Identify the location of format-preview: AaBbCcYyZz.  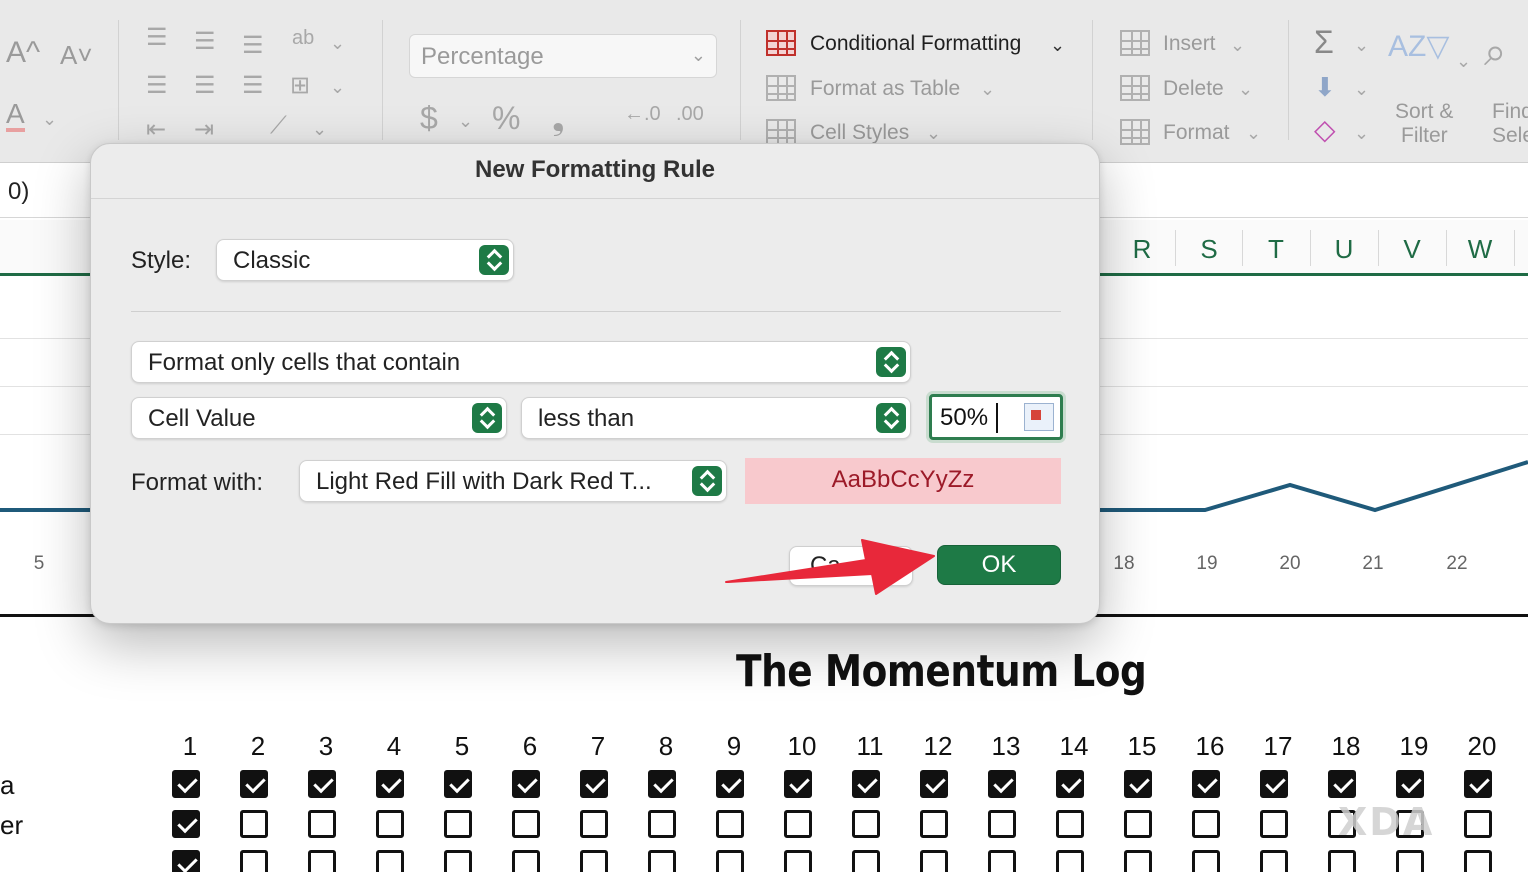
(903, 481).